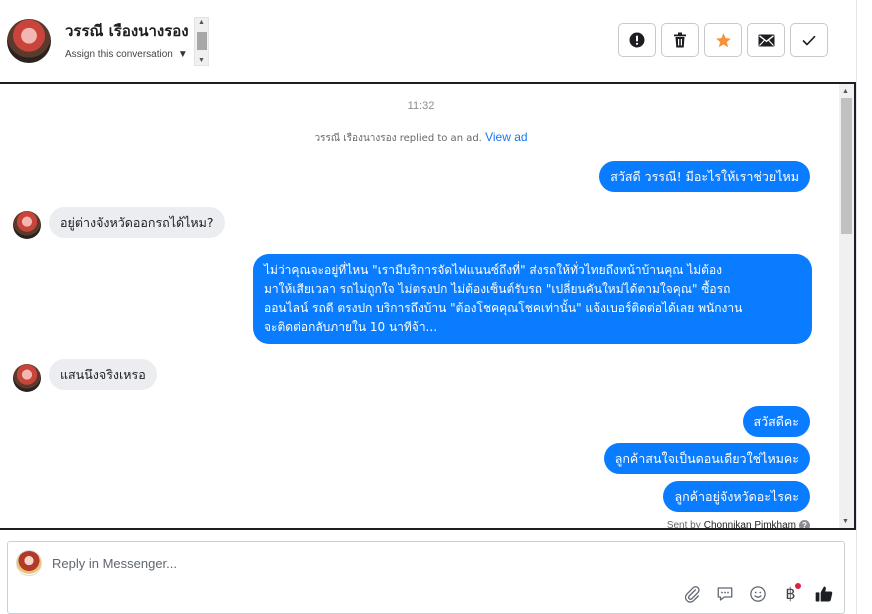 The image size is (872, 614). What do you see at coordinates (846, 306) in the screenshot?
I see `thread-scrollbar: ▲ ▼` at bounding box center [846, 306].